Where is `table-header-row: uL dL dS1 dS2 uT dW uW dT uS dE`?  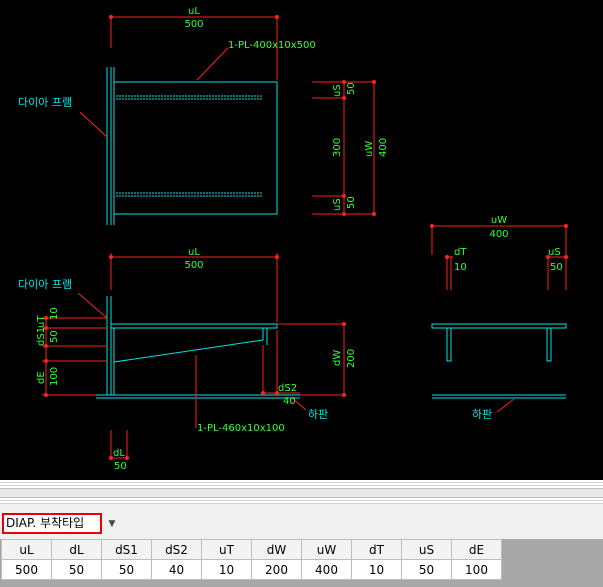 table-header-row: uL dL dS1 dS2 uT dW uW dT uS dE is located at coordinates (251, 549).